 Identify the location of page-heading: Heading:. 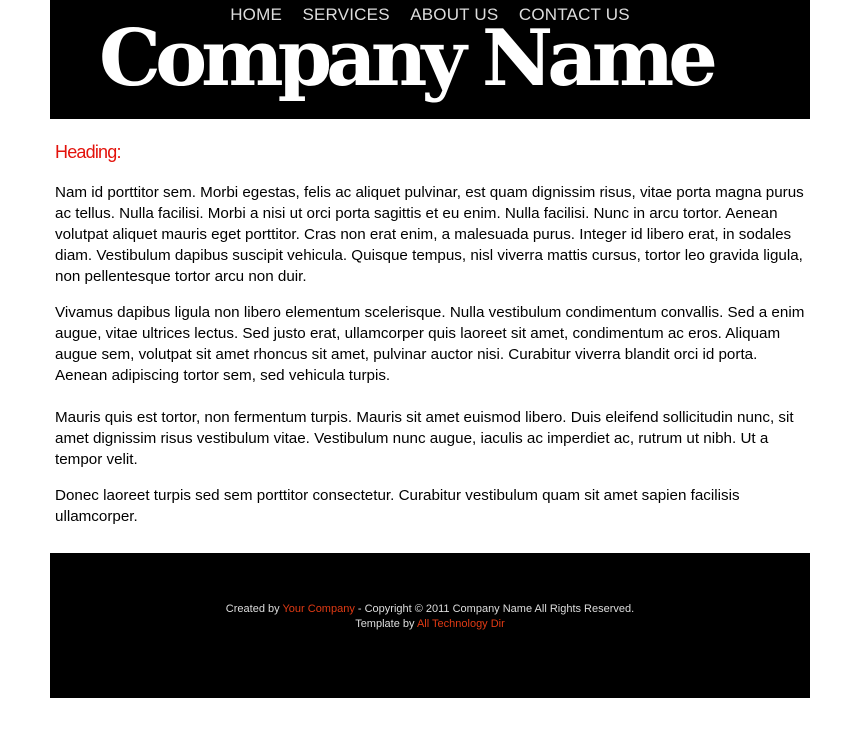
(88, 152).